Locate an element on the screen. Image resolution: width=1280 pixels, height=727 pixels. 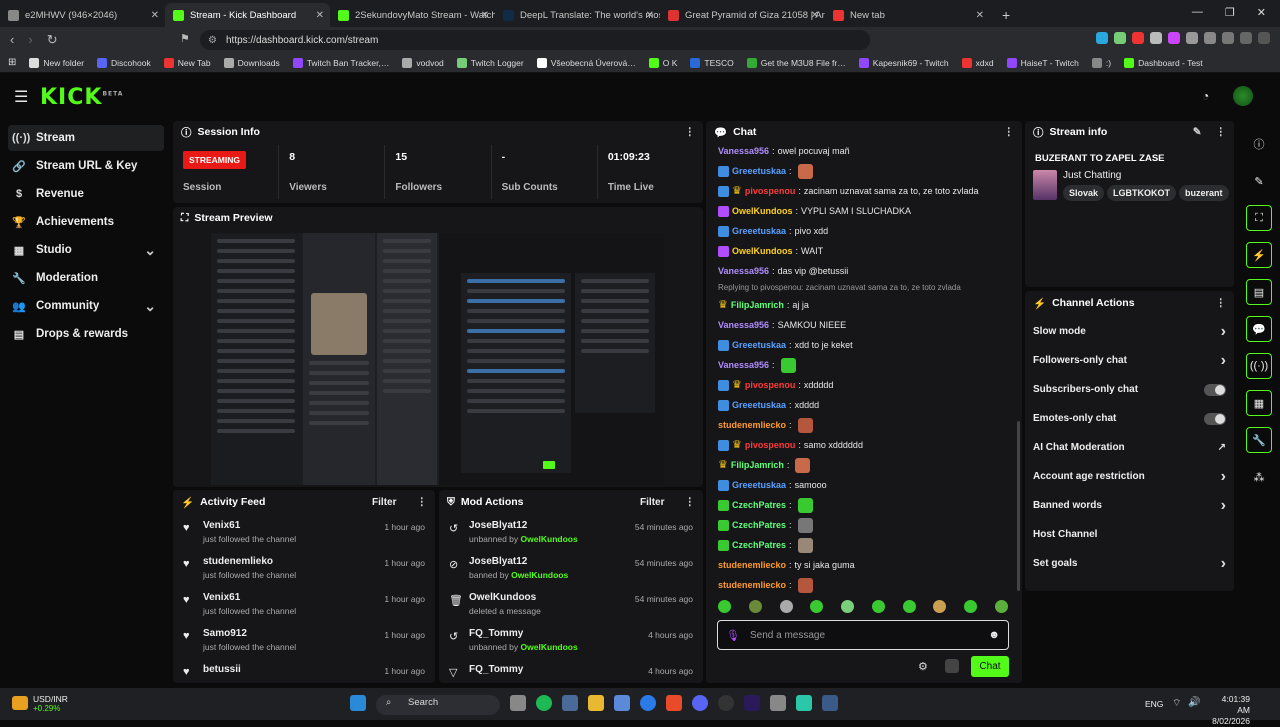
browser-tab: New tab ✕ is located at coordinates (907, 15).